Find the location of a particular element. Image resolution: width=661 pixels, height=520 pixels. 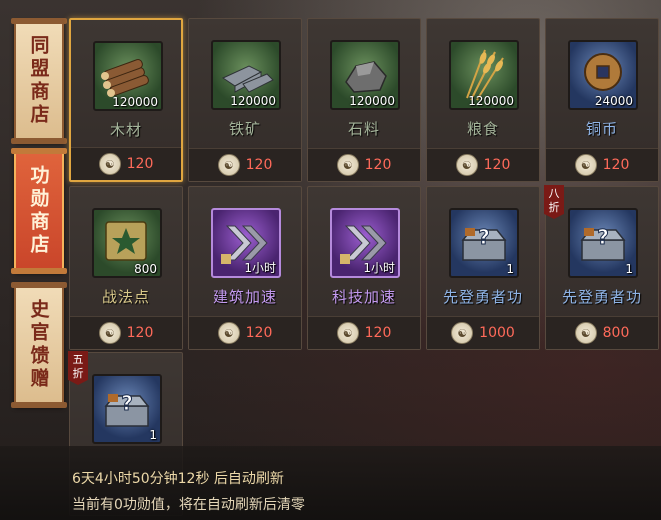

shop-item-grain: 120000 粮食 ☯ 120 is located at coordinates (483, 100).